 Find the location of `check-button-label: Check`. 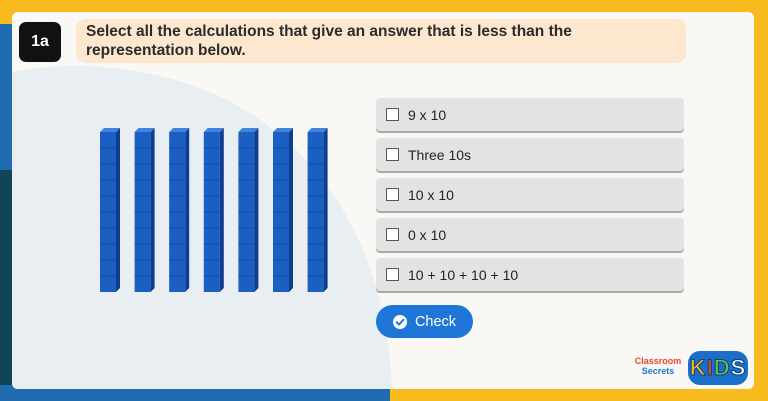

check-button-label: Check is located at coordinates (435, 321).